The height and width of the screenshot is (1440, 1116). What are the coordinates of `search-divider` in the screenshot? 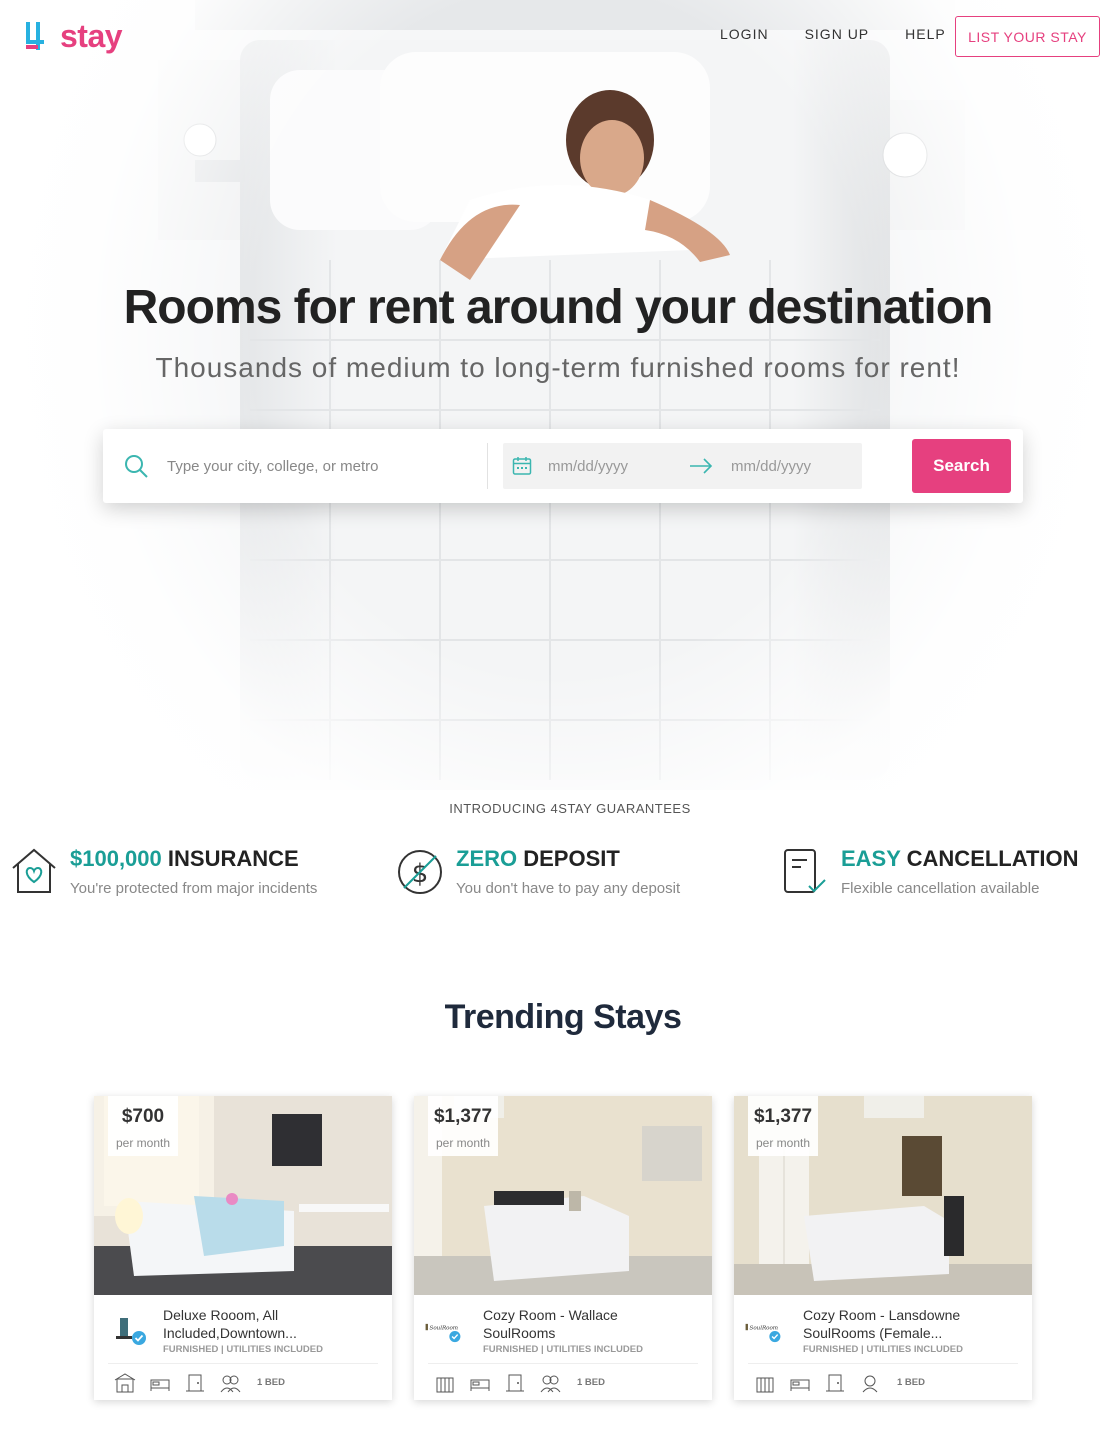 It's located at (487, 466).